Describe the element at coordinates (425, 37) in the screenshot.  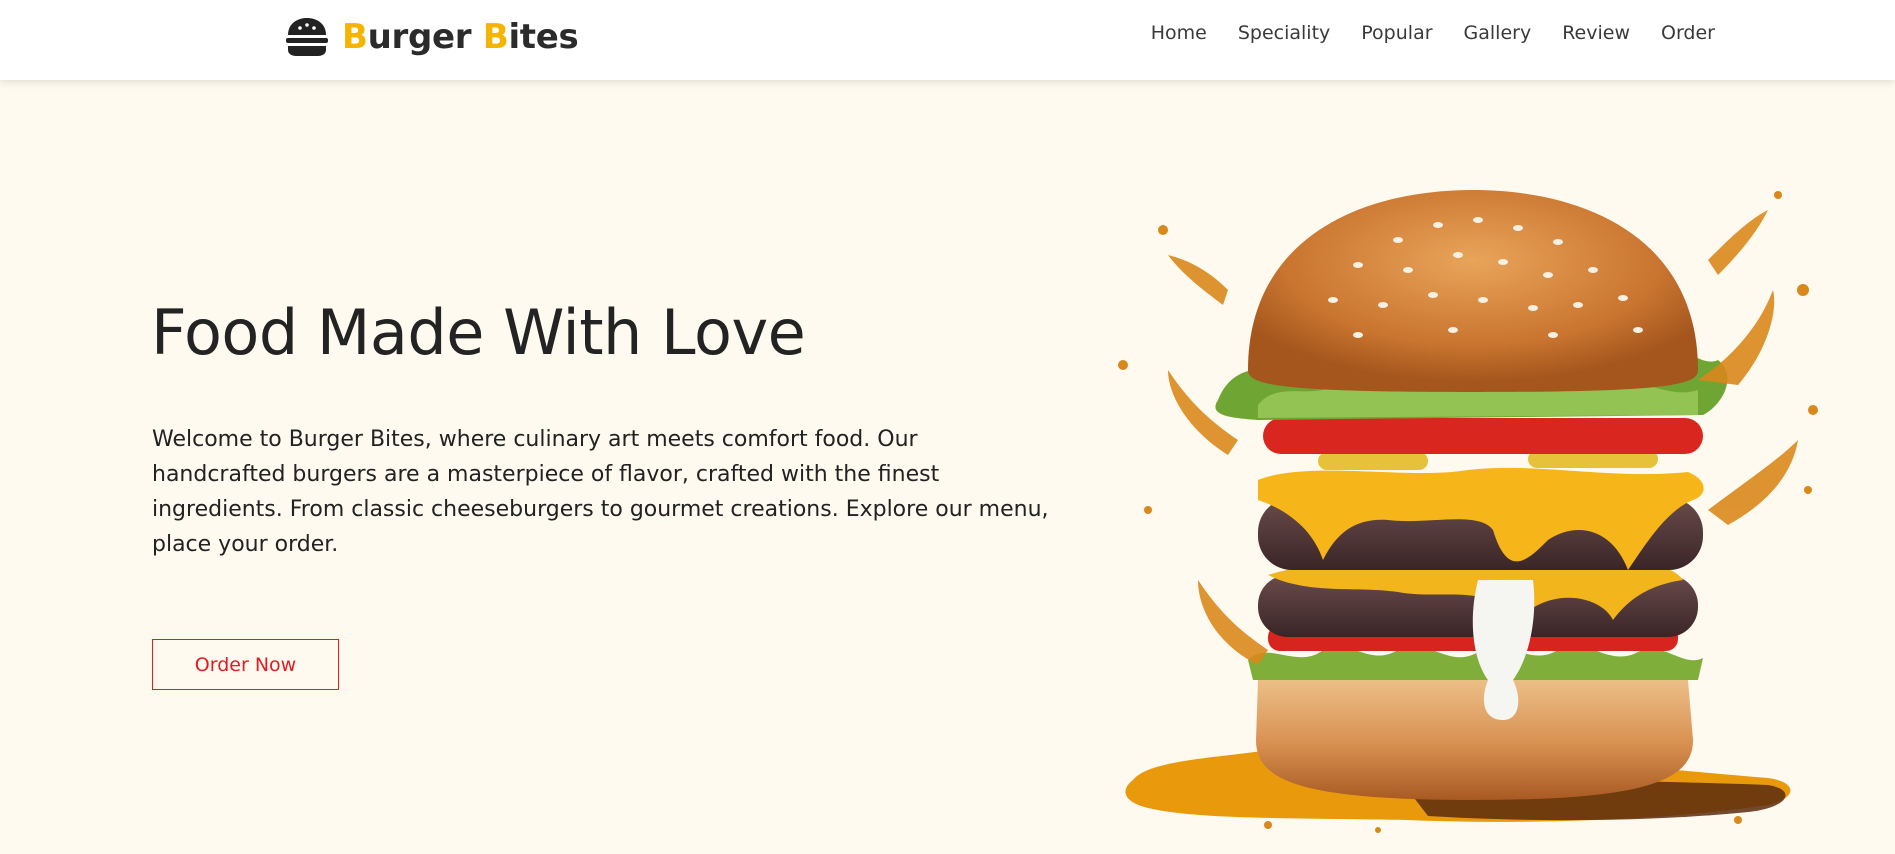
I see `brand-name-part: urger` at that location.